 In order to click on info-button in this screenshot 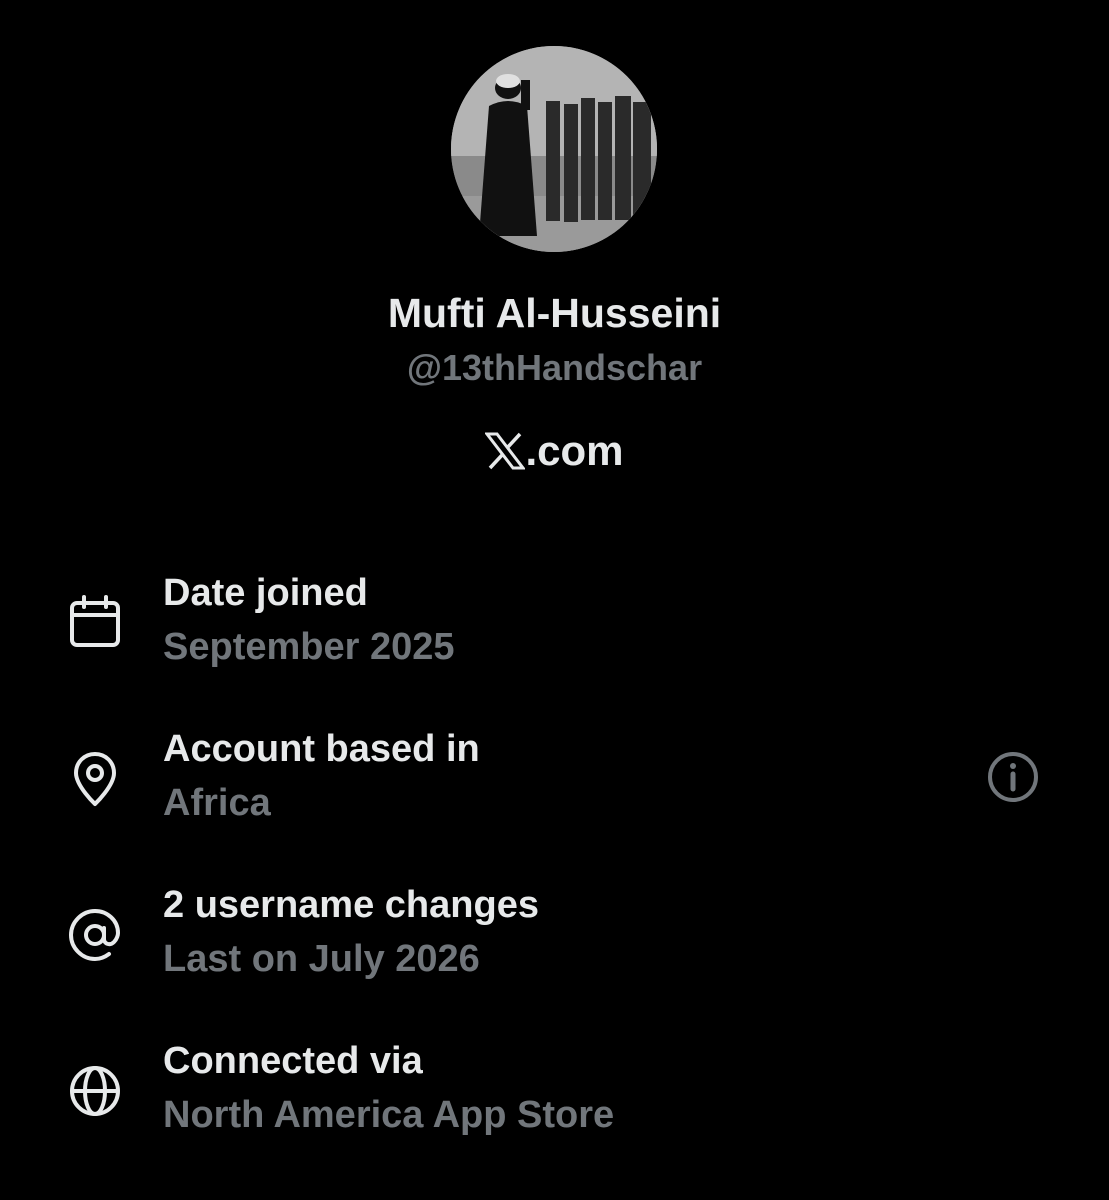, I will do `click(1013, 777)`.